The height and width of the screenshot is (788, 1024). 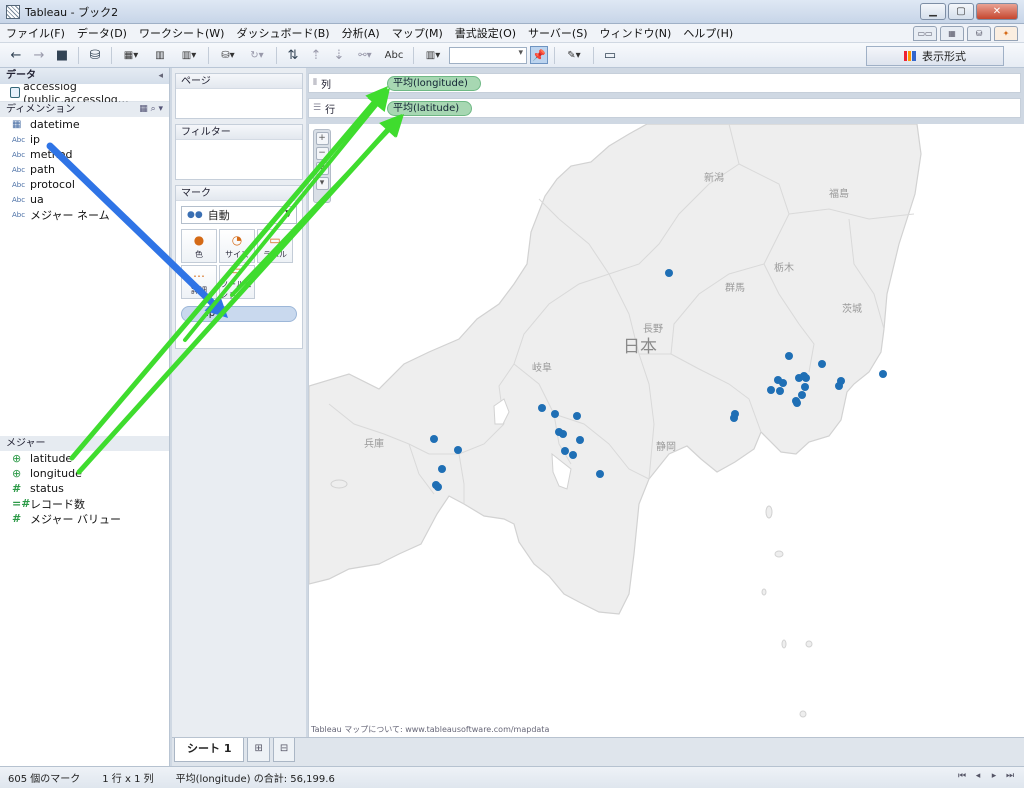 What do you see at coordinates (282, 33) in the screenshot?
I see `menu-dashboard: ダッシュボード(B)` at bounding box center [282, 33].